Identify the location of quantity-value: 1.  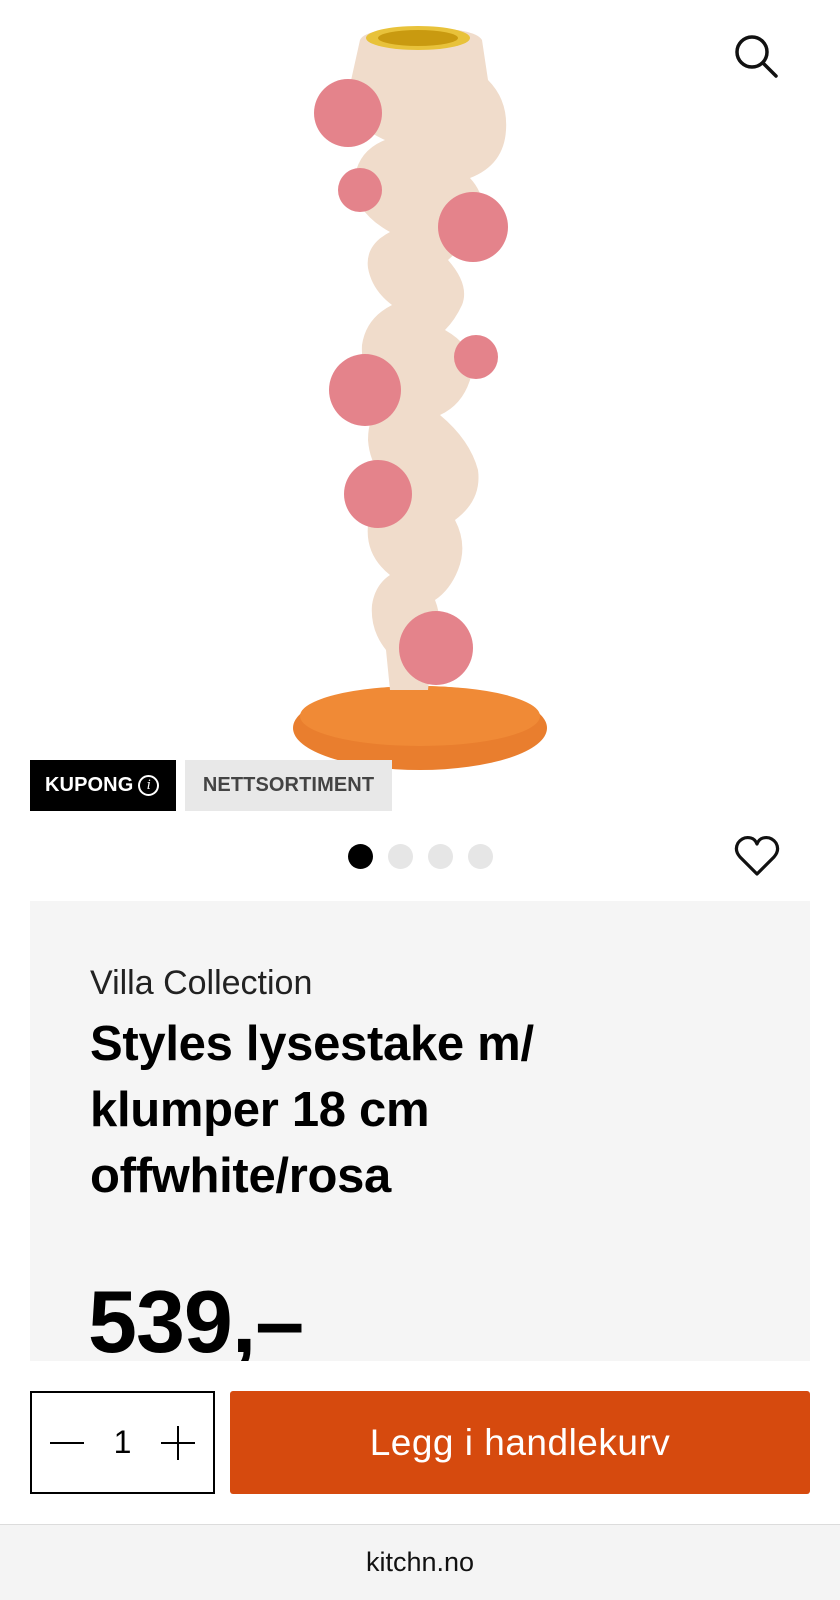
(123, 1442).